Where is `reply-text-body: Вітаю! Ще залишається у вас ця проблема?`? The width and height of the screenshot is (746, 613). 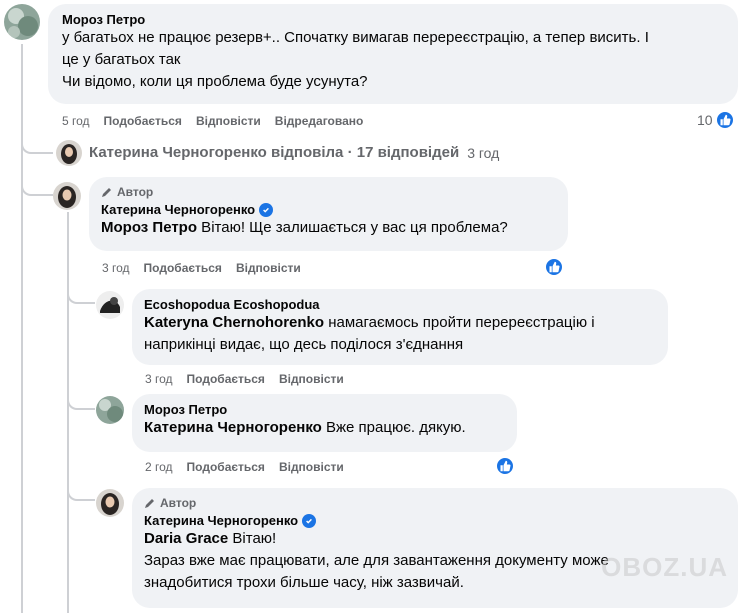
reply-text-body: Вітаю! Ще залишається у вас ця проблема? is located at coordinates (352, 227).